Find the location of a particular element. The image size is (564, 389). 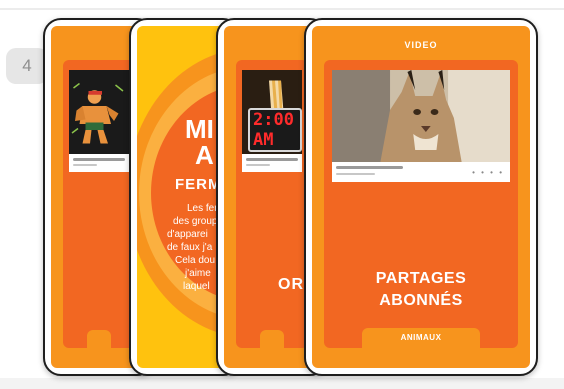

top-divider is located at coordinates (282, 9).